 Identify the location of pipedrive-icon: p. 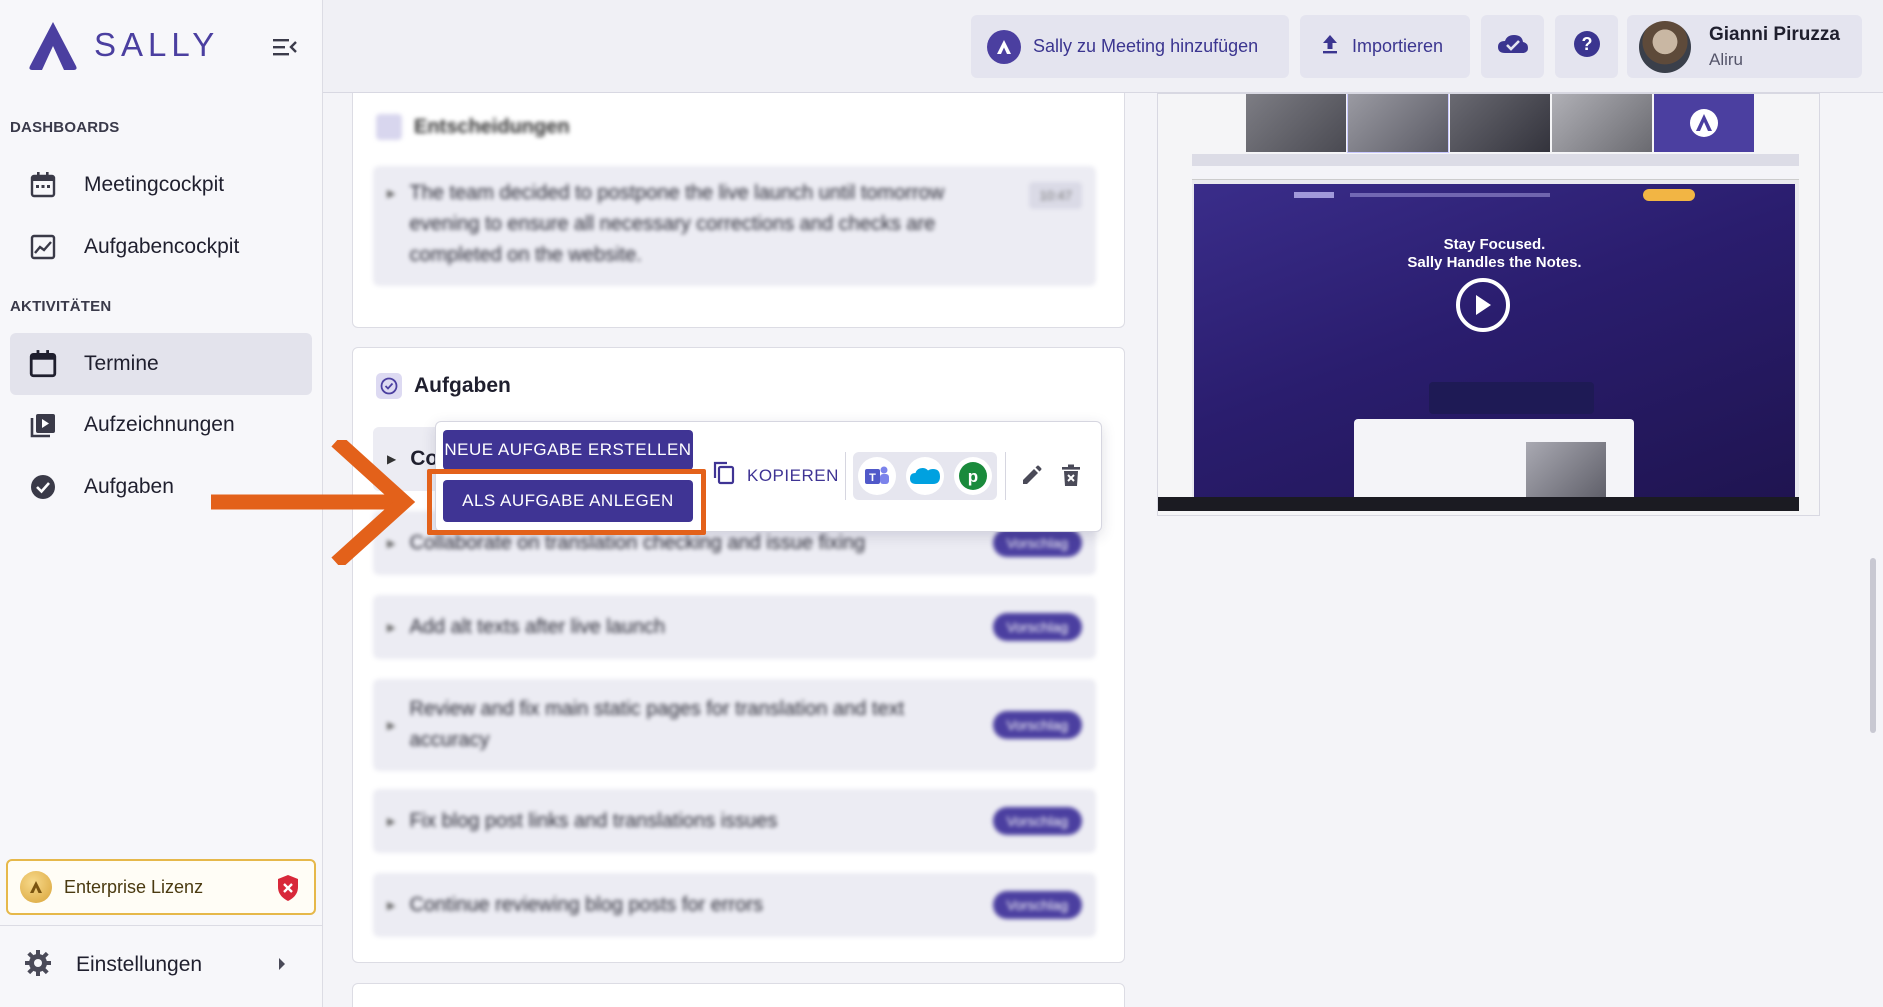
(973, 476).